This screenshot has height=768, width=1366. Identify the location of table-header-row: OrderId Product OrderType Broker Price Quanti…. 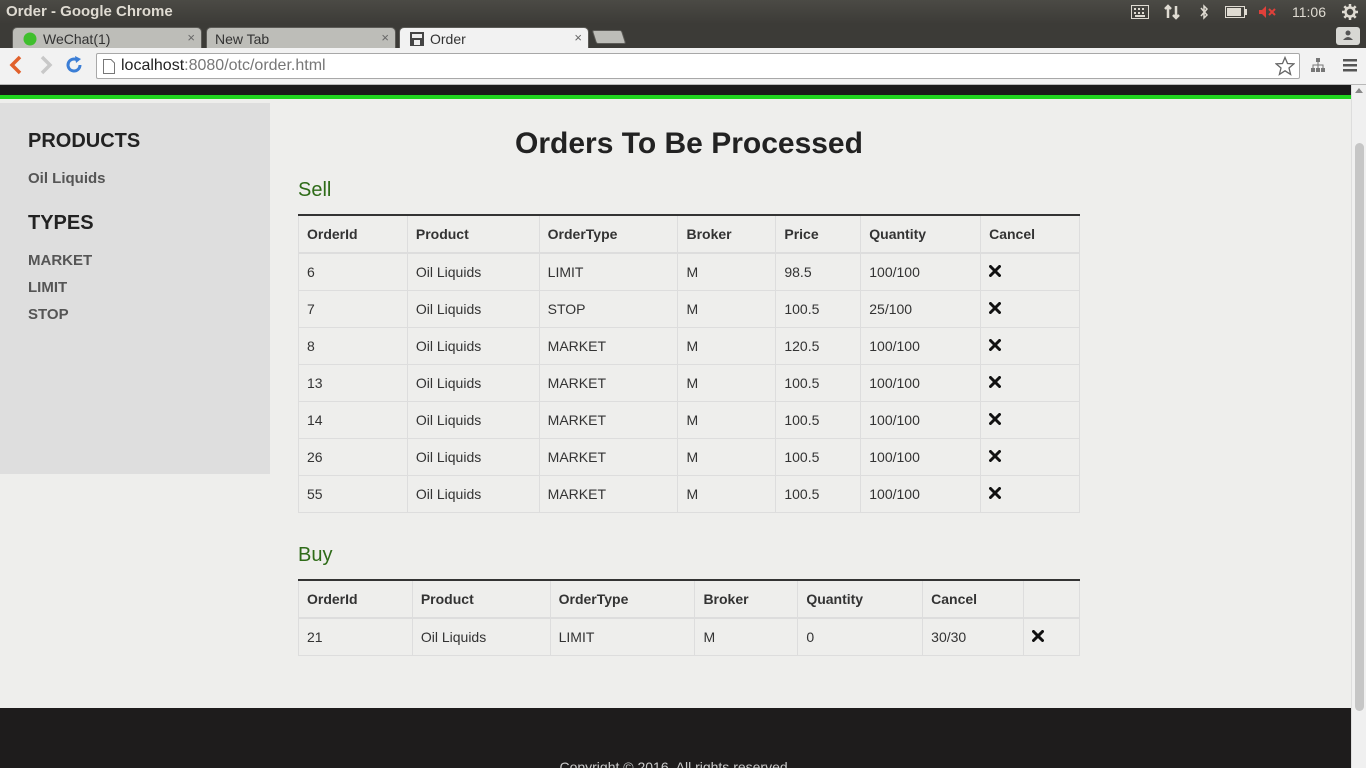
(689, 234).